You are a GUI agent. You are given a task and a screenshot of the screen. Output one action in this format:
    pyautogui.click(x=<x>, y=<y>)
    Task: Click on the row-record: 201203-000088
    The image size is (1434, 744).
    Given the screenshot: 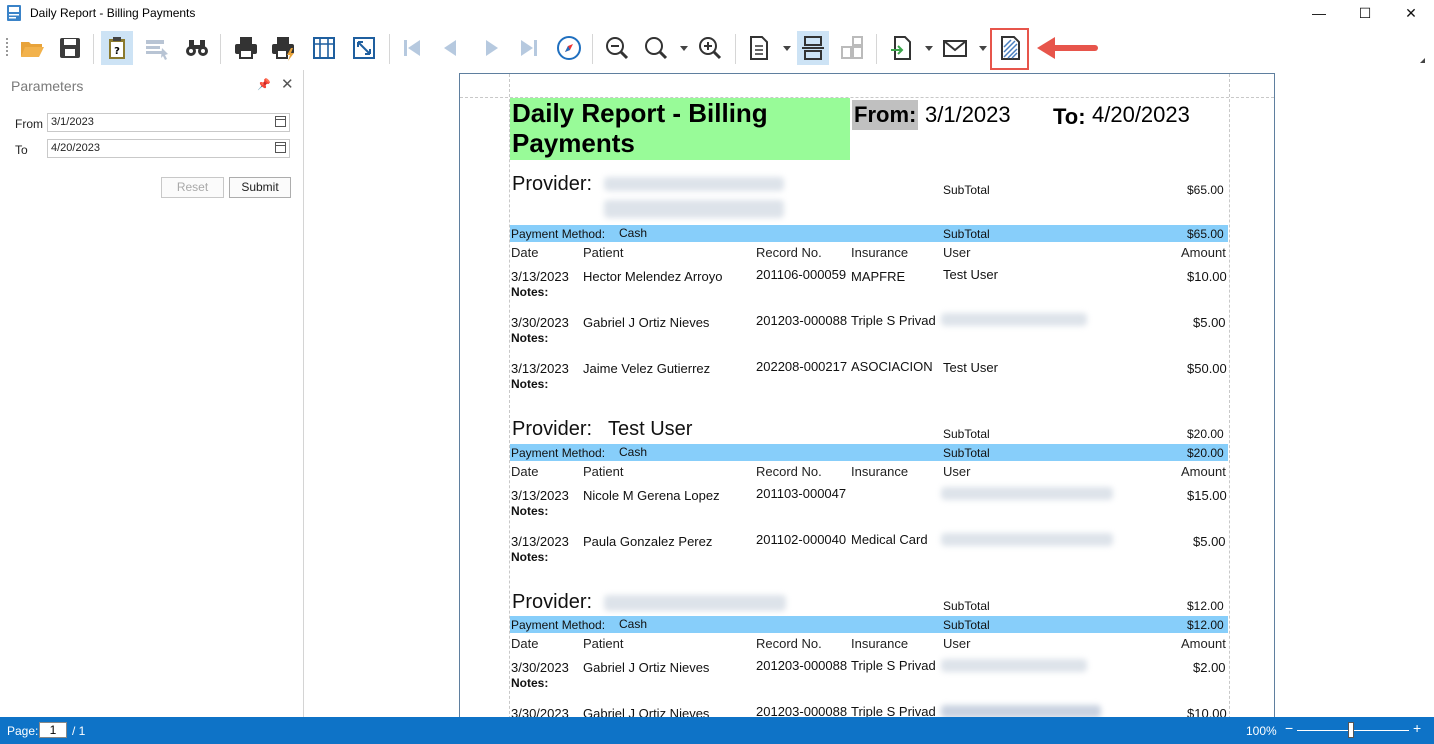 What is the action you would take?
    pyautogui.click(x=802, y=665)
    